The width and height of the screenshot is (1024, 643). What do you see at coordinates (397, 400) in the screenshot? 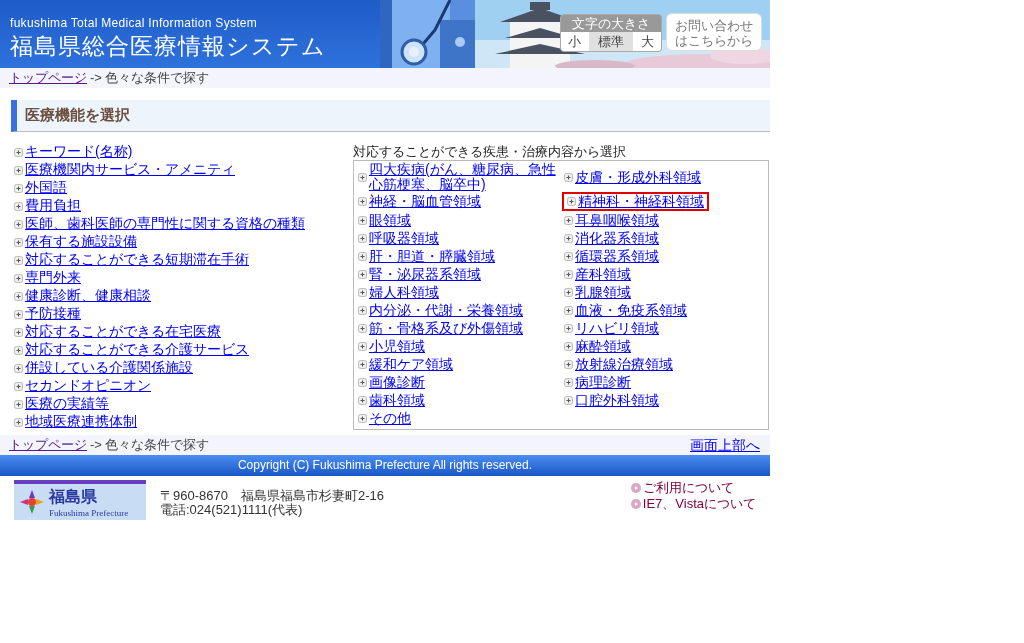
I see `disease-link: 歯科領域` at bounding box center [397, 400].